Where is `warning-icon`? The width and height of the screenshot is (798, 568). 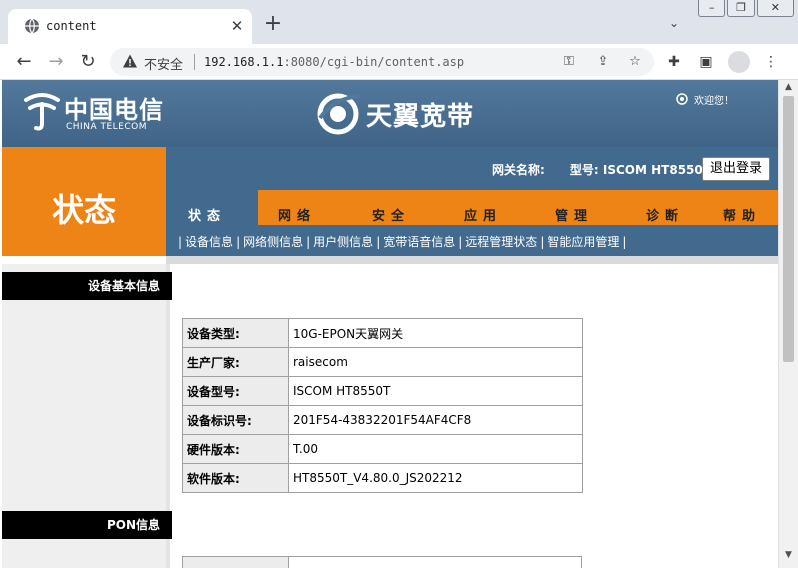 warning-icon is located at coordinates (130, 61).